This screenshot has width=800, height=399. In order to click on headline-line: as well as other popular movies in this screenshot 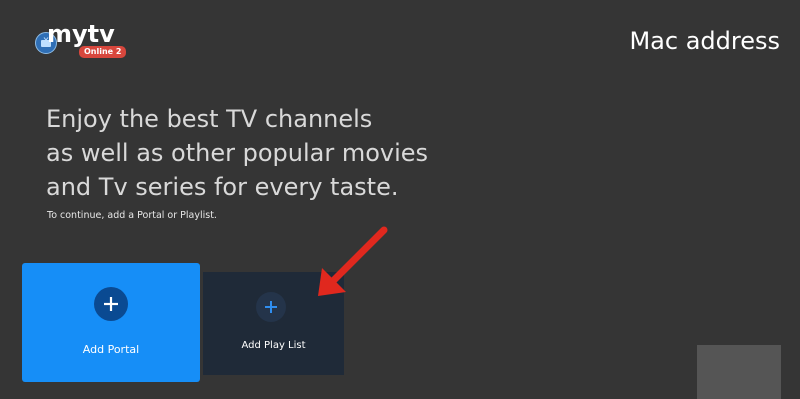, I will do `click(237, 153)`.